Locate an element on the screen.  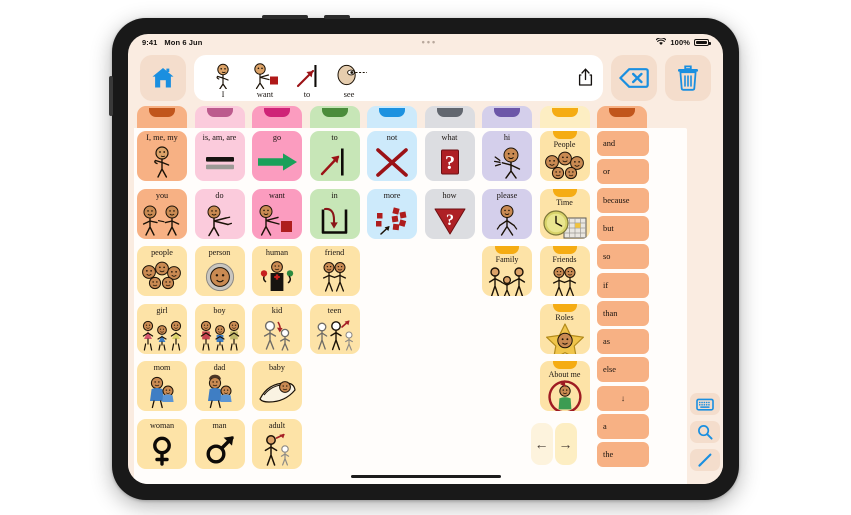
grid-cell-i-me-my: I, me, my is located at coordinates (162, 156).